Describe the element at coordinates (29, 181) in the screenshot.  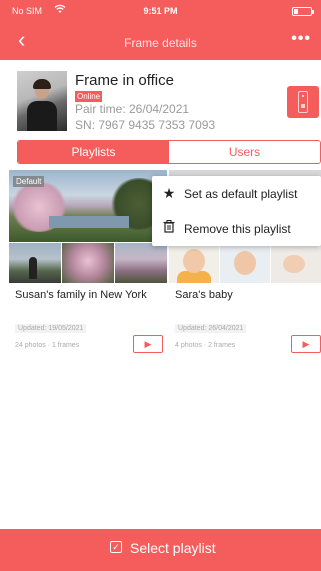
I see `default-badge: Default` at that location.